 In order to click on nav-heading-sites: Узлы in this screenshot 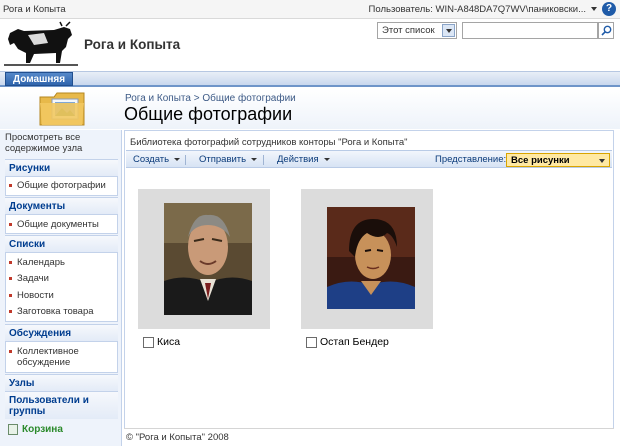, I will do `click(61, 382)`.